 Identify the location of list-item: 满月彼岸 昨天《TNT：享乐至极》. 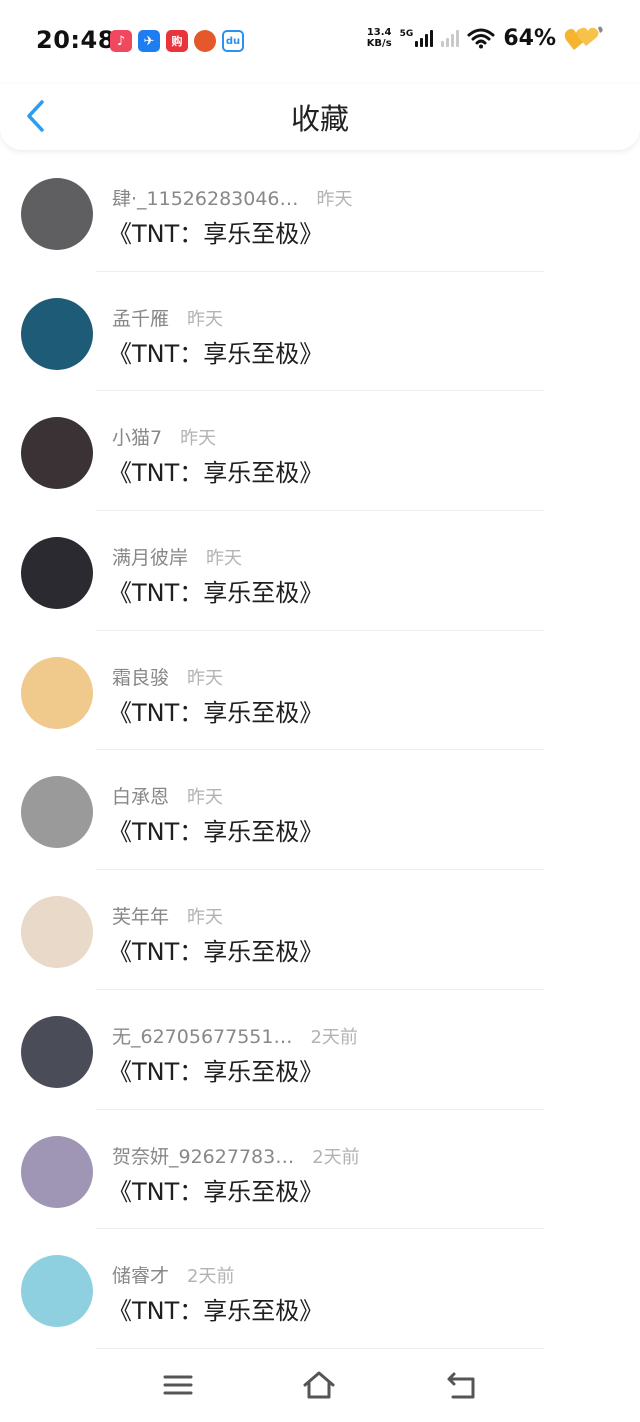
(320, 571).